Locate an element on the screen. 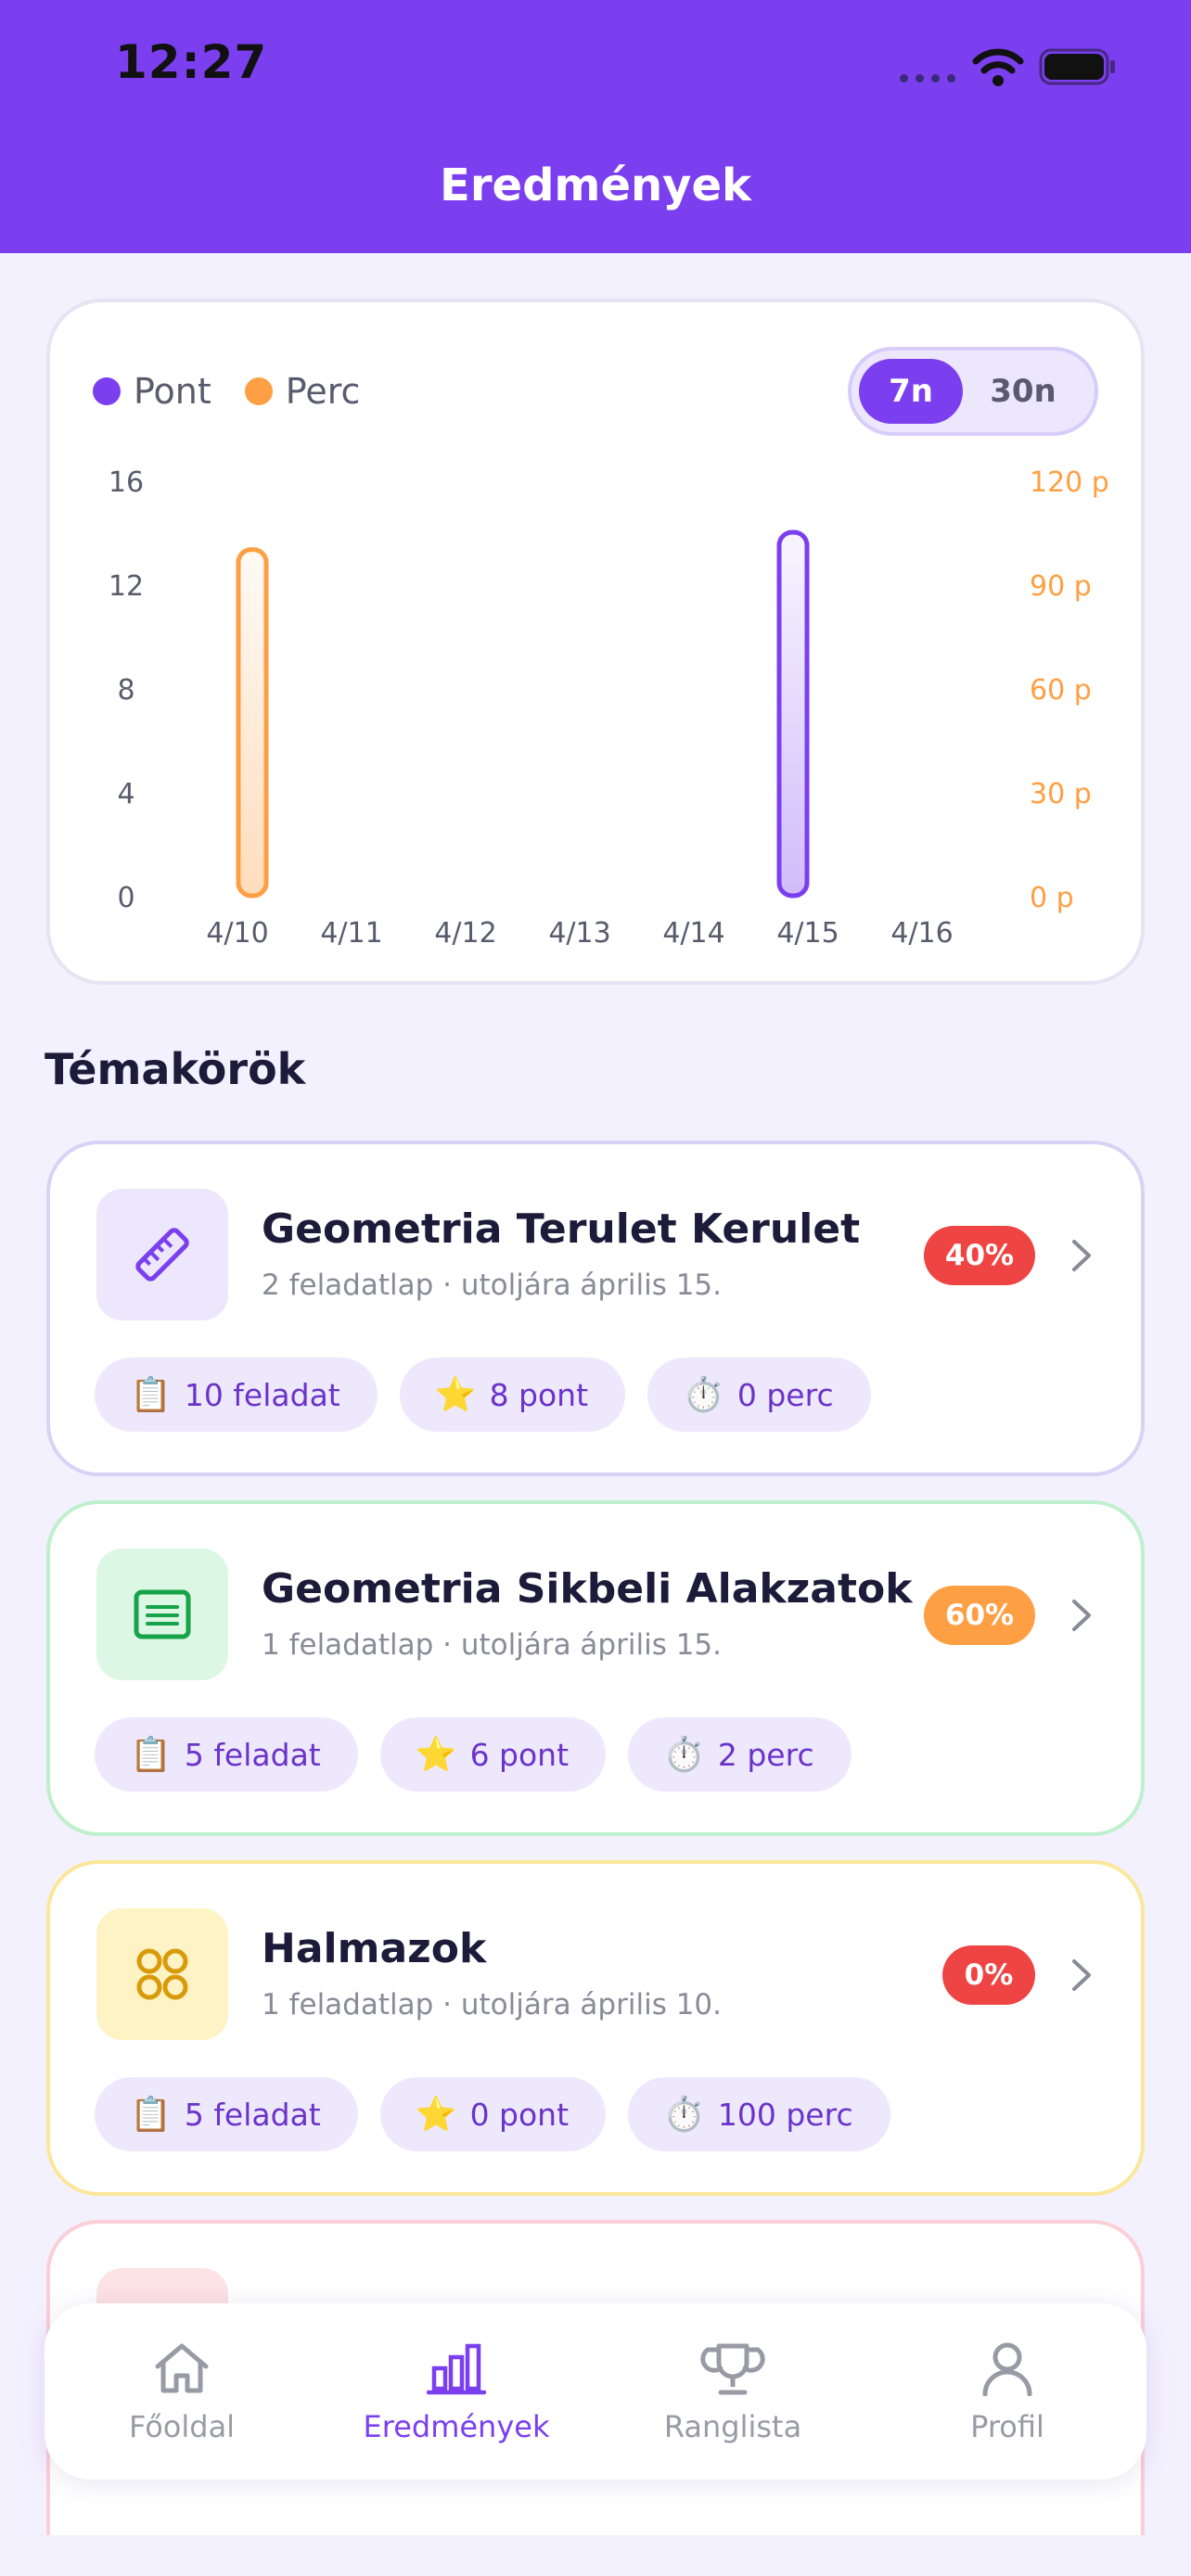 The image size is (1191, 2576). y-left-tick-label: 16 is located at coordinates (127, 482).